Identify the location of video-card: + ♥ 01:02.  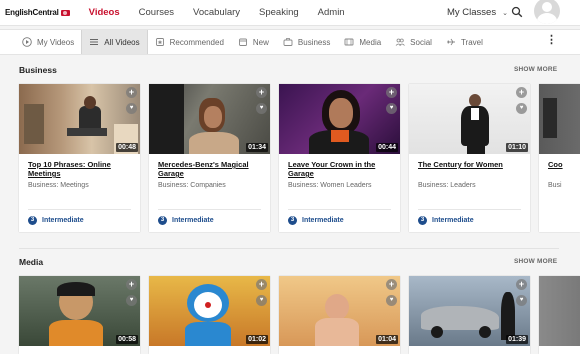
(209, 315).